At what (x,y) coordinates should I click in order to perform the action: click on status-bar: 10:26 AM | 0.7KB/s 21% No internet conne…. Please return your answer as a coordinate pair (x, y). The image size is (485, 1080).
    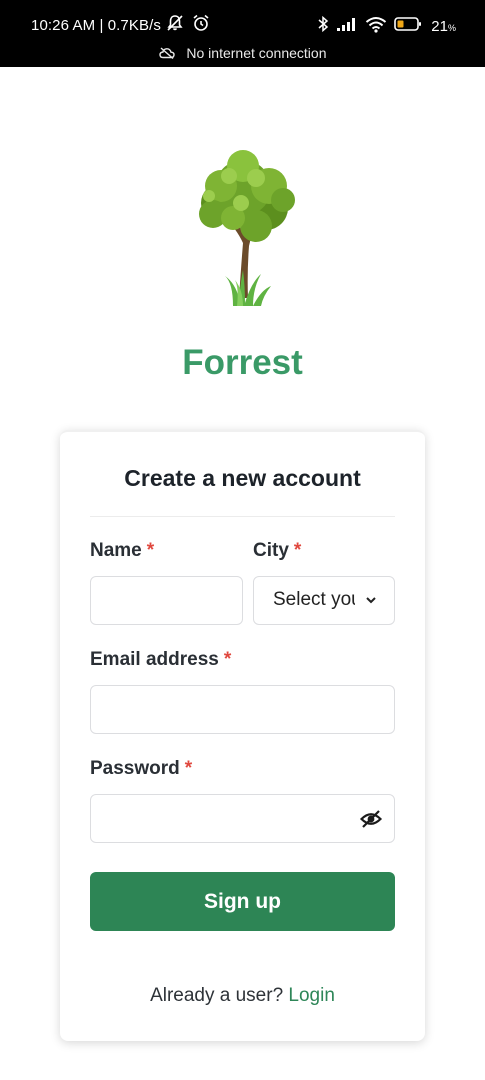
    Looking at the image, I should click on (242, 33).